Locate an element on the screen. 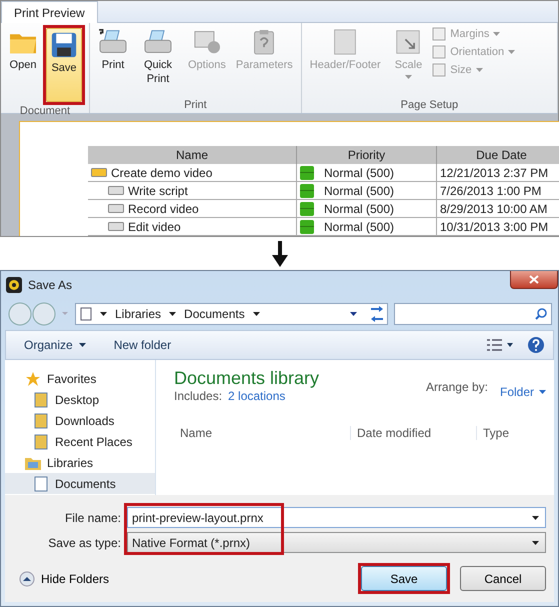 Image resolution: width=559 pixels, height=607 pixels. breadcrumb-link: Documents is located at coordinates (214, 314).